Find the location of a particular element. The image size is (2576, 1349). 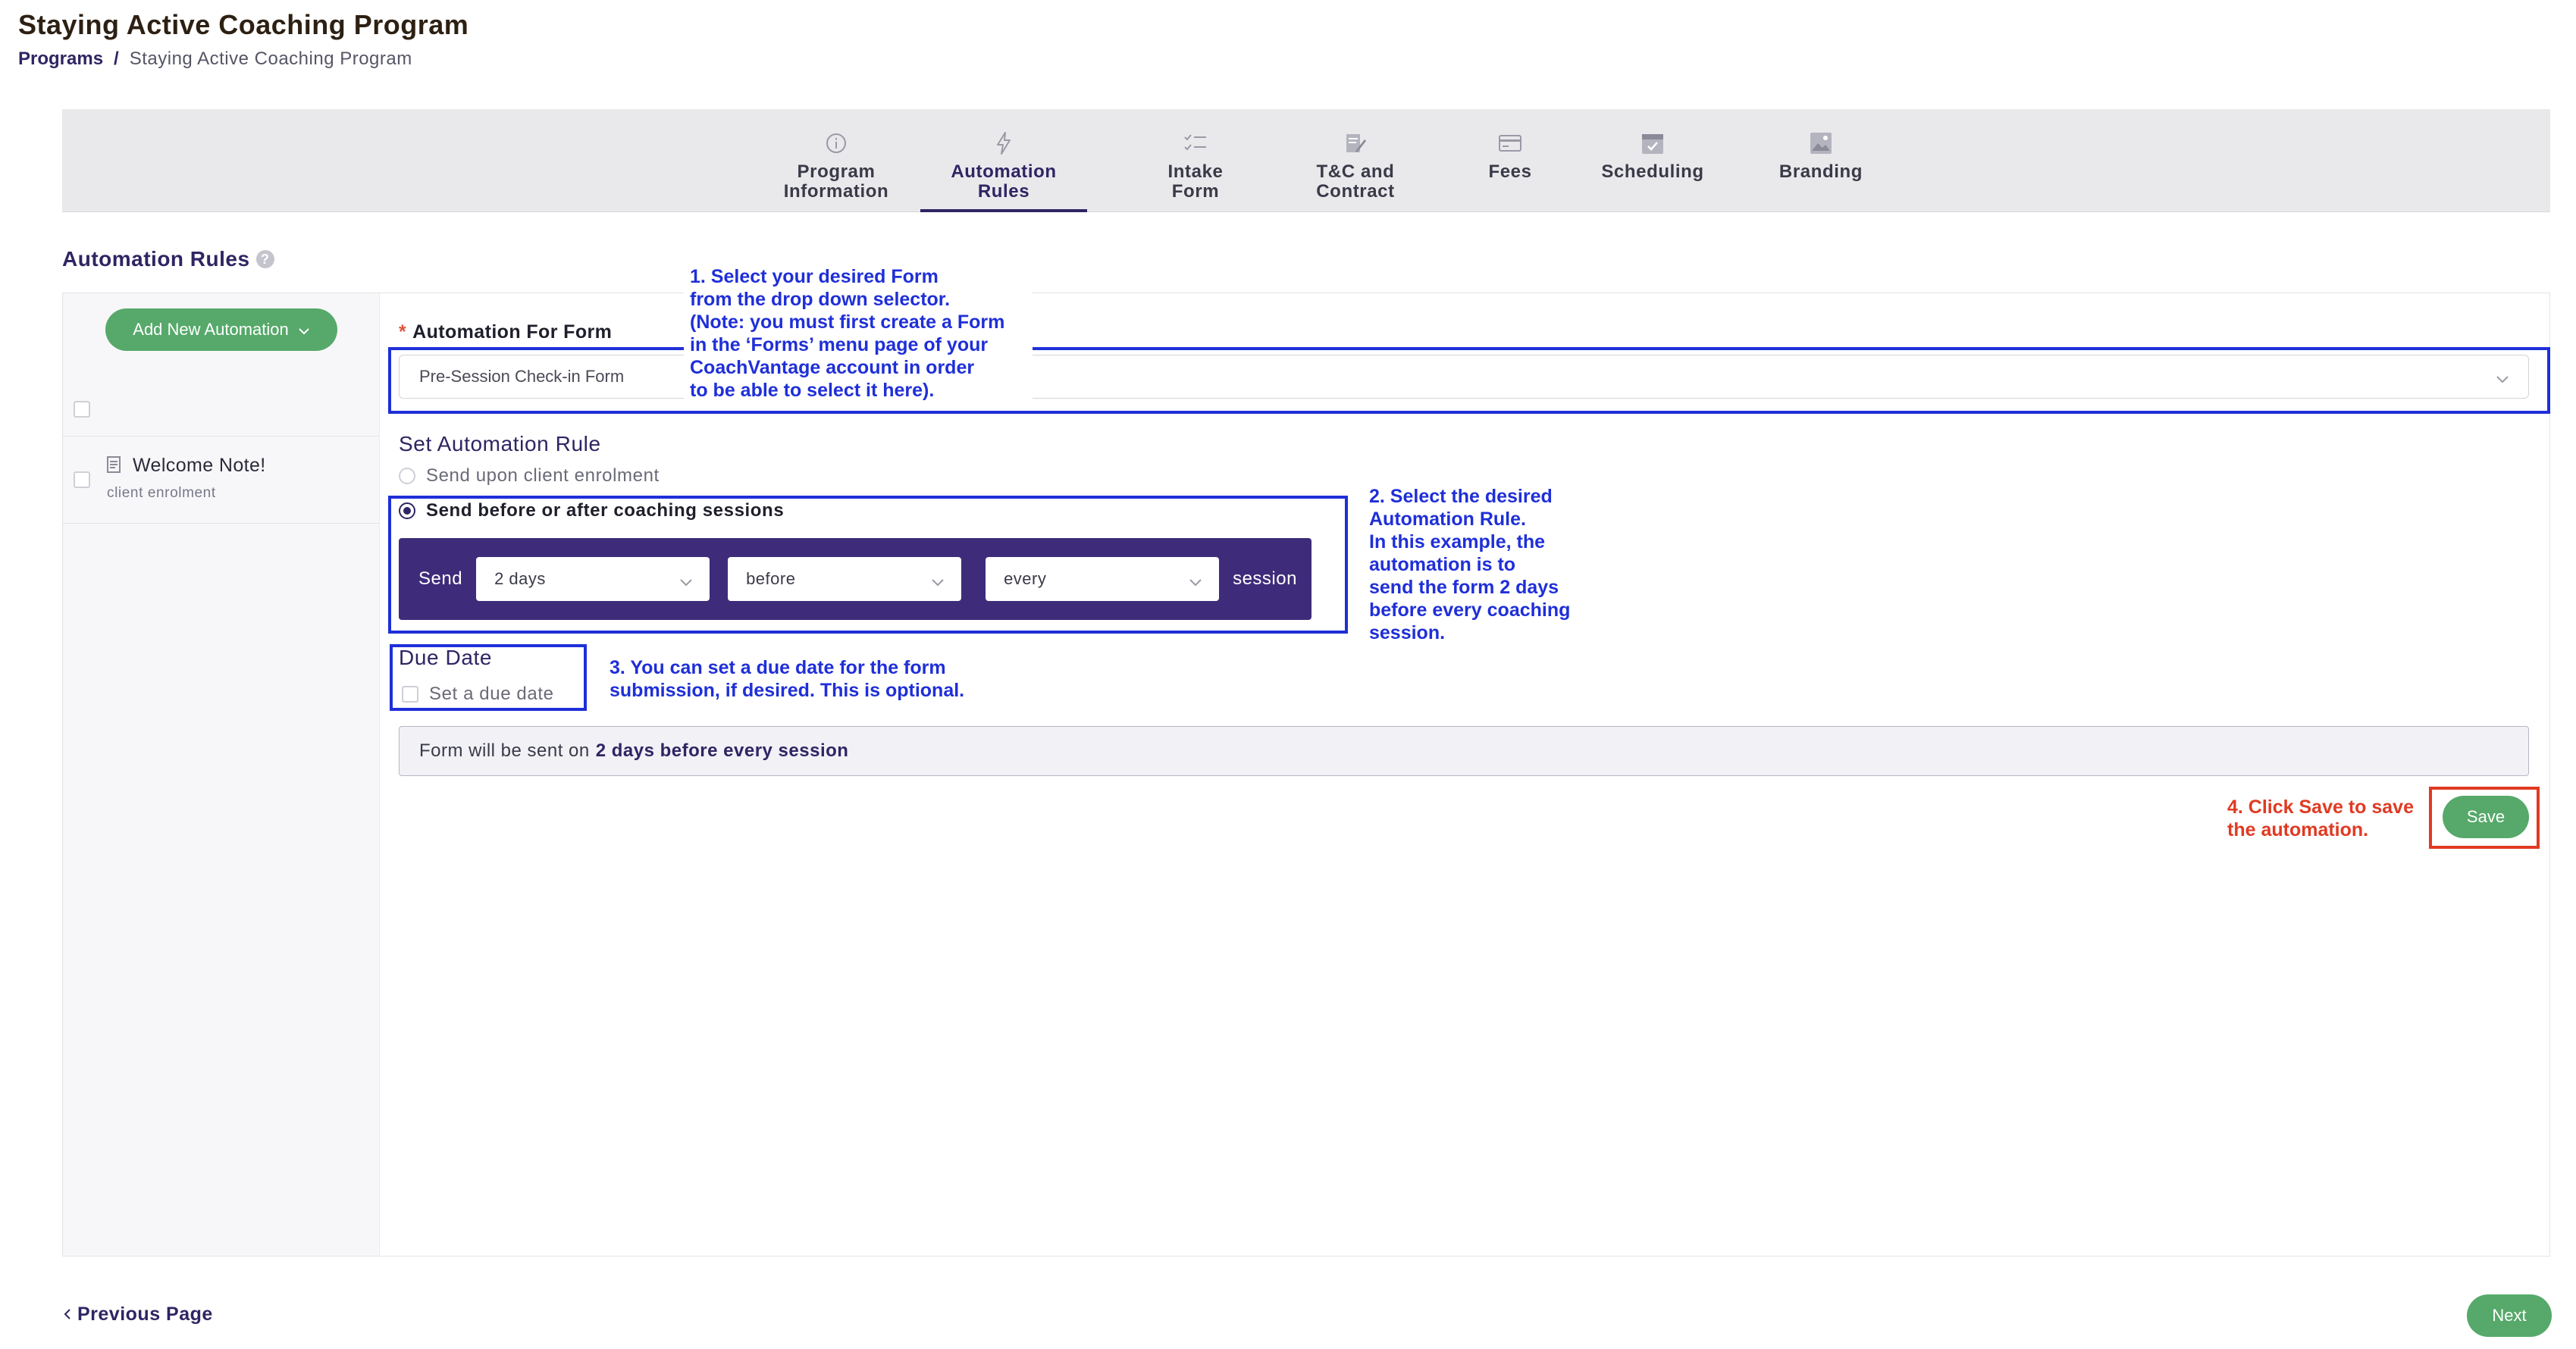

required-mark: * is located at coordinates (403, 332).